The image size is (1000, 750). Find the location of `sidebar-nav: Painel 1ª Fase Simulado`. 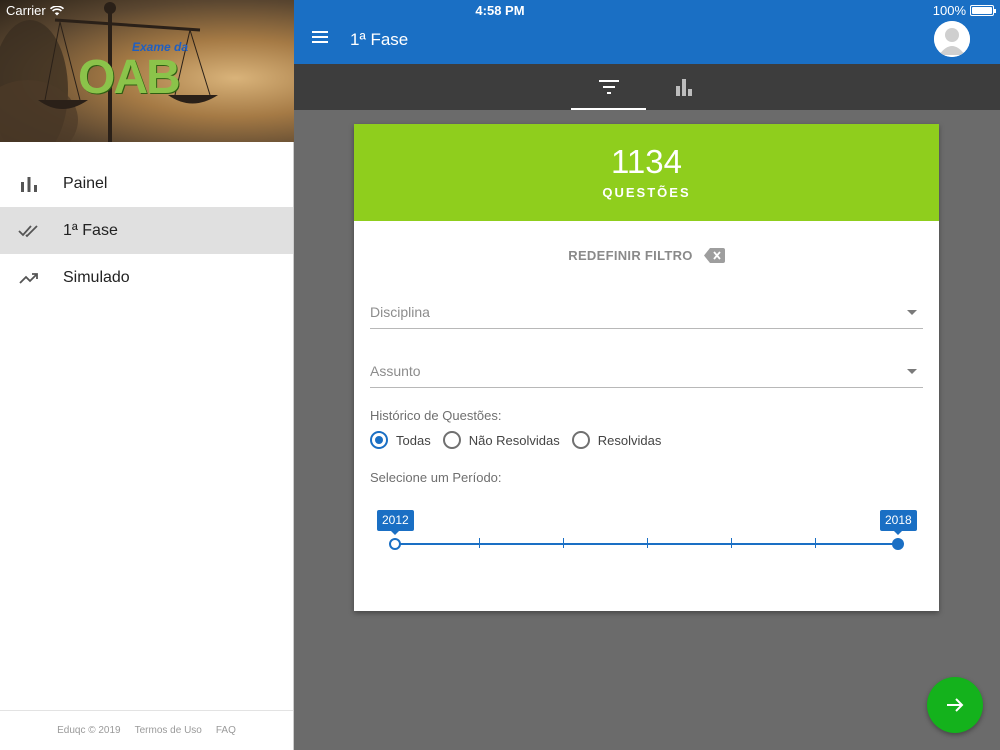

sidebar-nav: Painel 1ª Fase Simulado is located at coordinates (146, 230).